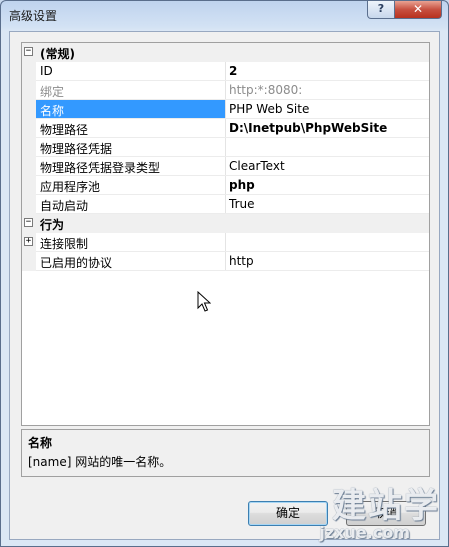 This screenshot has height=547, width=449. I want to click on help-icon: ?, so click(381, 8).